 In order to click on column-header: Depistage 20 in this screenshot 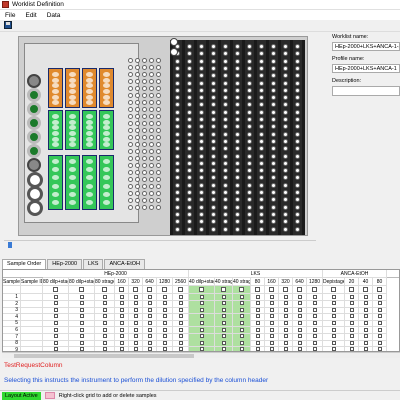, I will do `click(334, 282)`.